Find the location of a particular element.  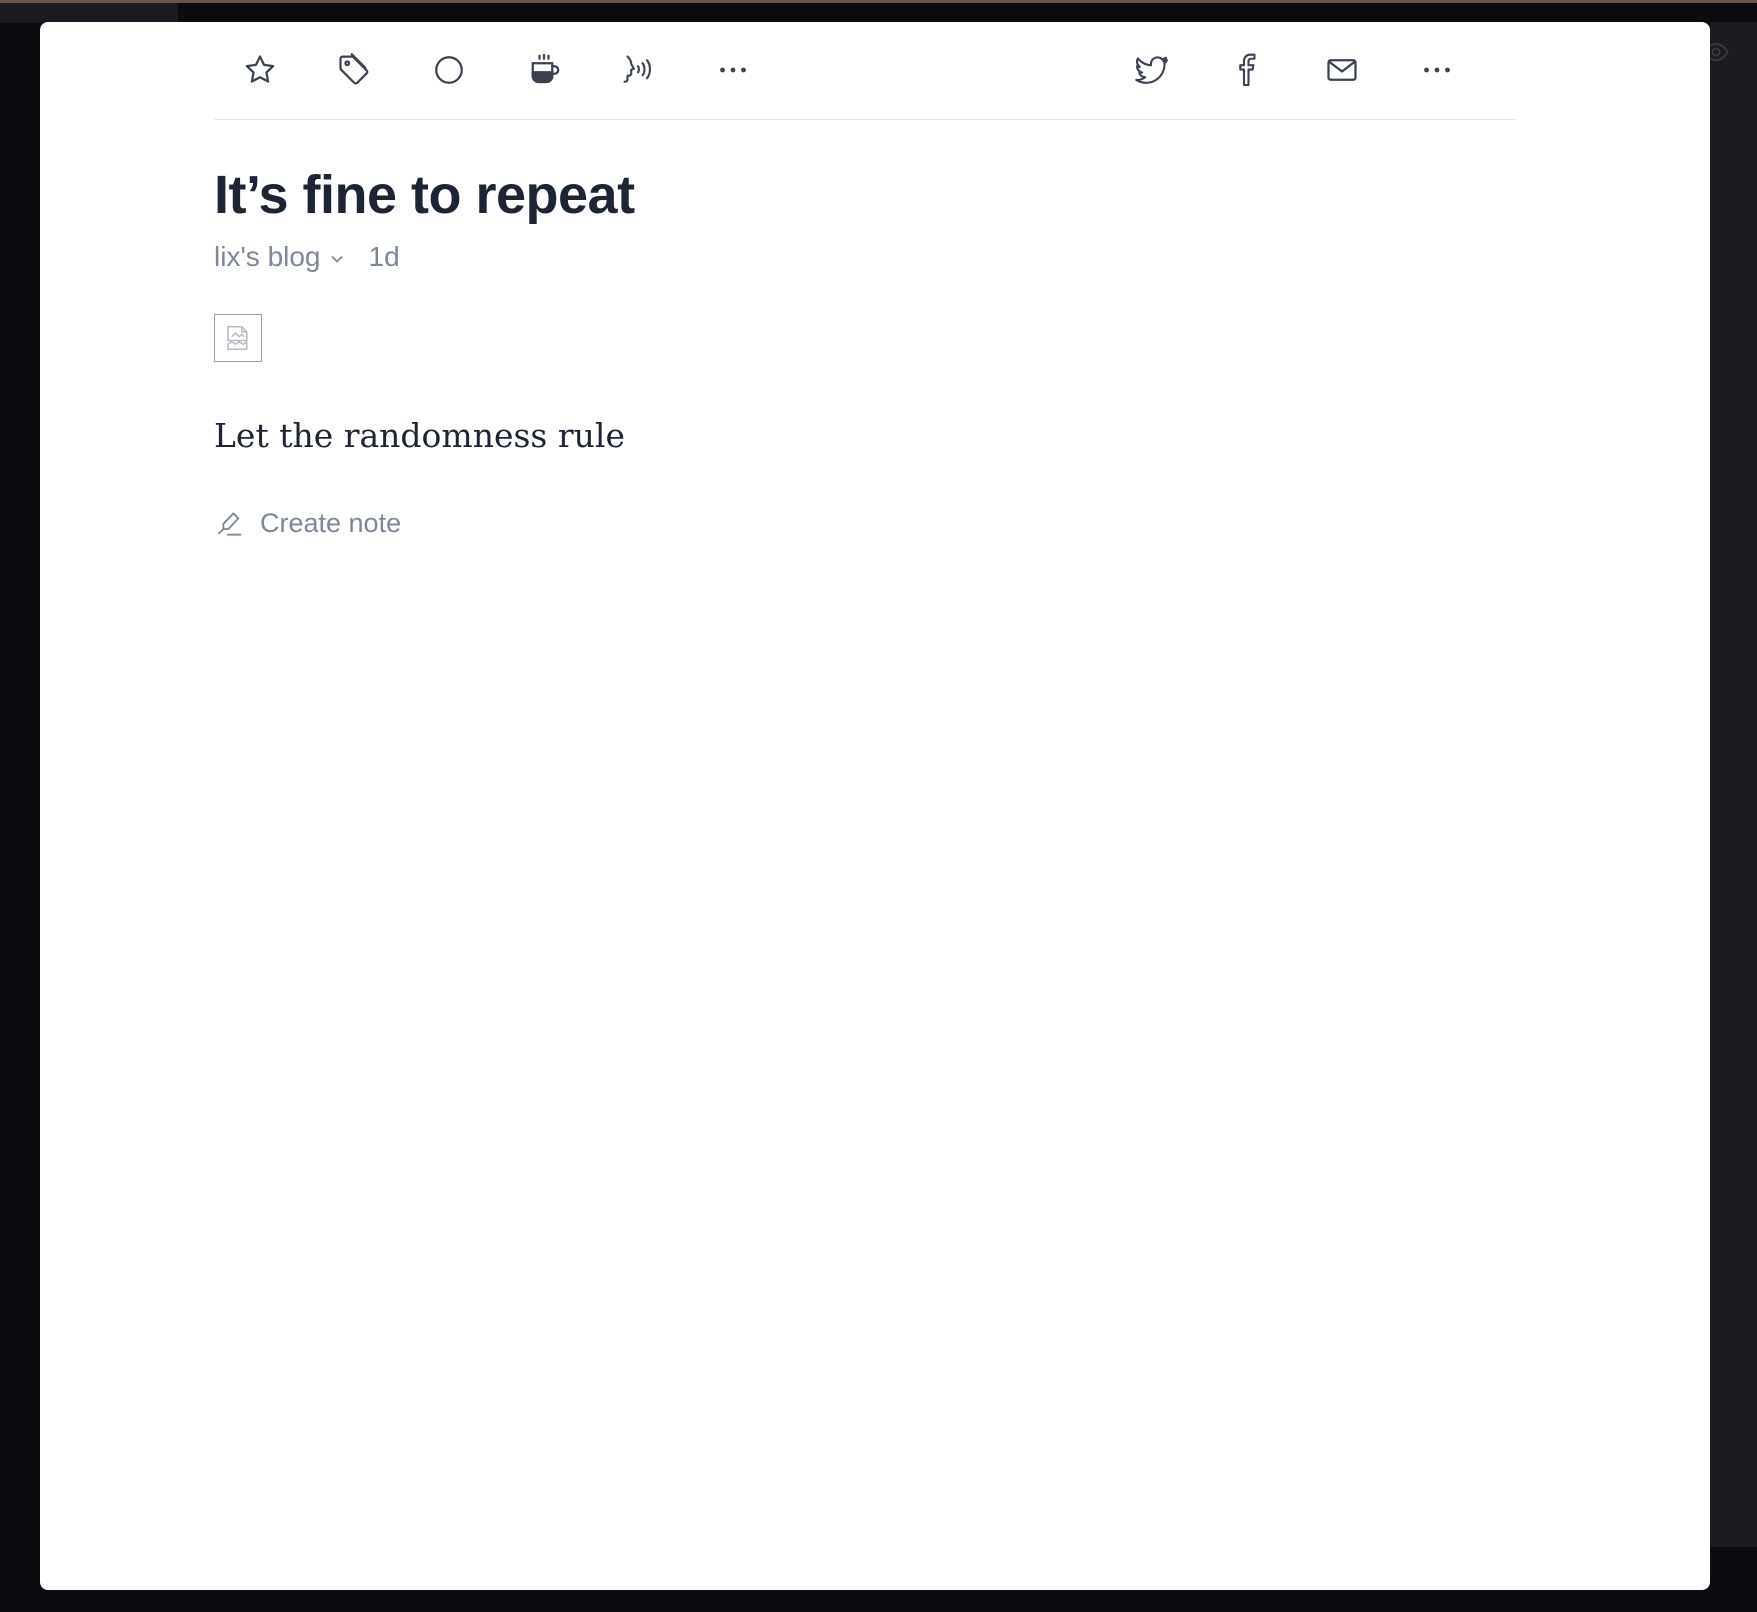

highlighter-icon is located at coordinates (230, 523).